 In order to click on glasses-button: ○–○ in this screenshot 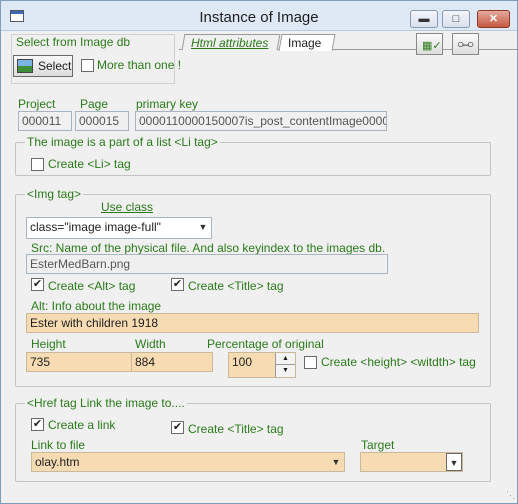, I will do `click(465, 44)`.